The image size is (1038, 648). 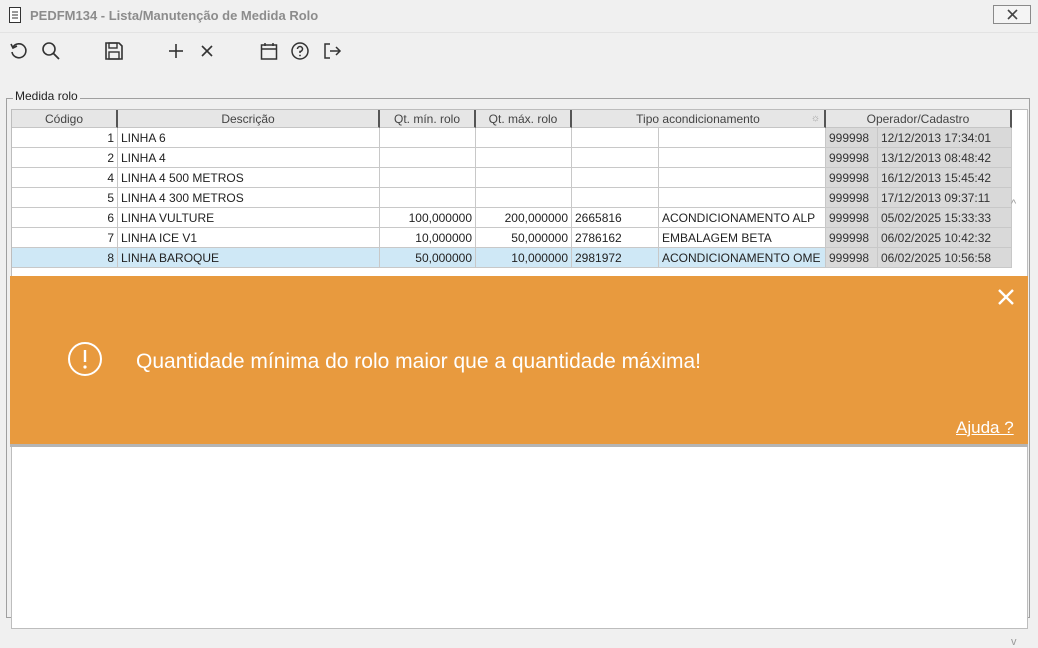 What do you see at coordinates (65, 258) in the screenshot?
I see `cell-codigo: 8` at bounding box center [65, 258].